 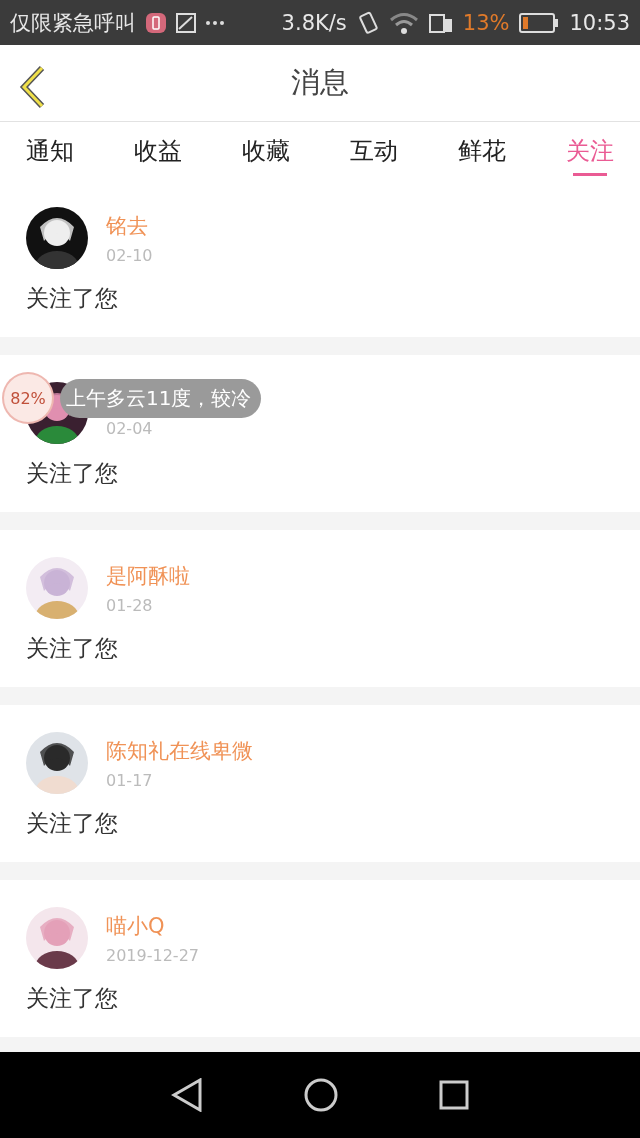 What do you see at coordinates (314, 22) in the screenshot?
I see `network-speed: 3.8K/s` at bounding box center [314, 22].